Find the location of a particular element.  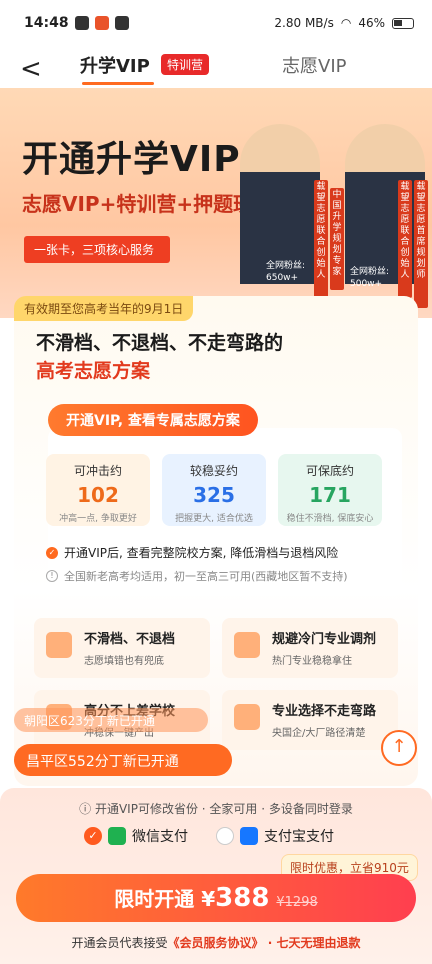

battery-percent: 46% is located at coordinates (371, 23).